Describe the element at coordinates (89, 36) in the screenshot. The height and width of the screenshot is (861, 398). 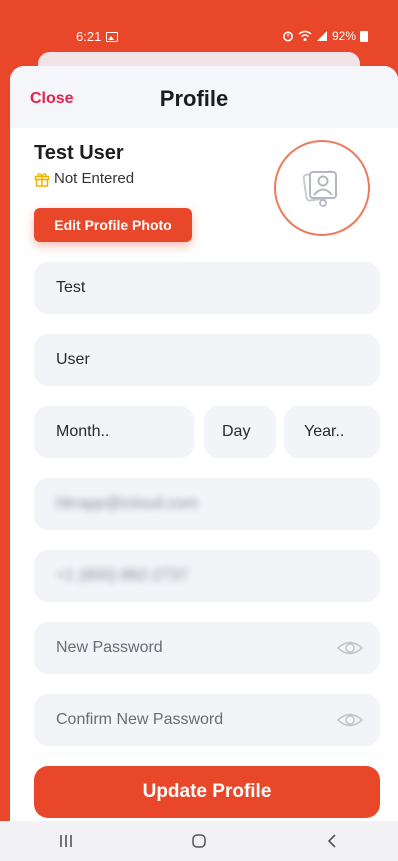
I see `status-time: 6:21` at that location.